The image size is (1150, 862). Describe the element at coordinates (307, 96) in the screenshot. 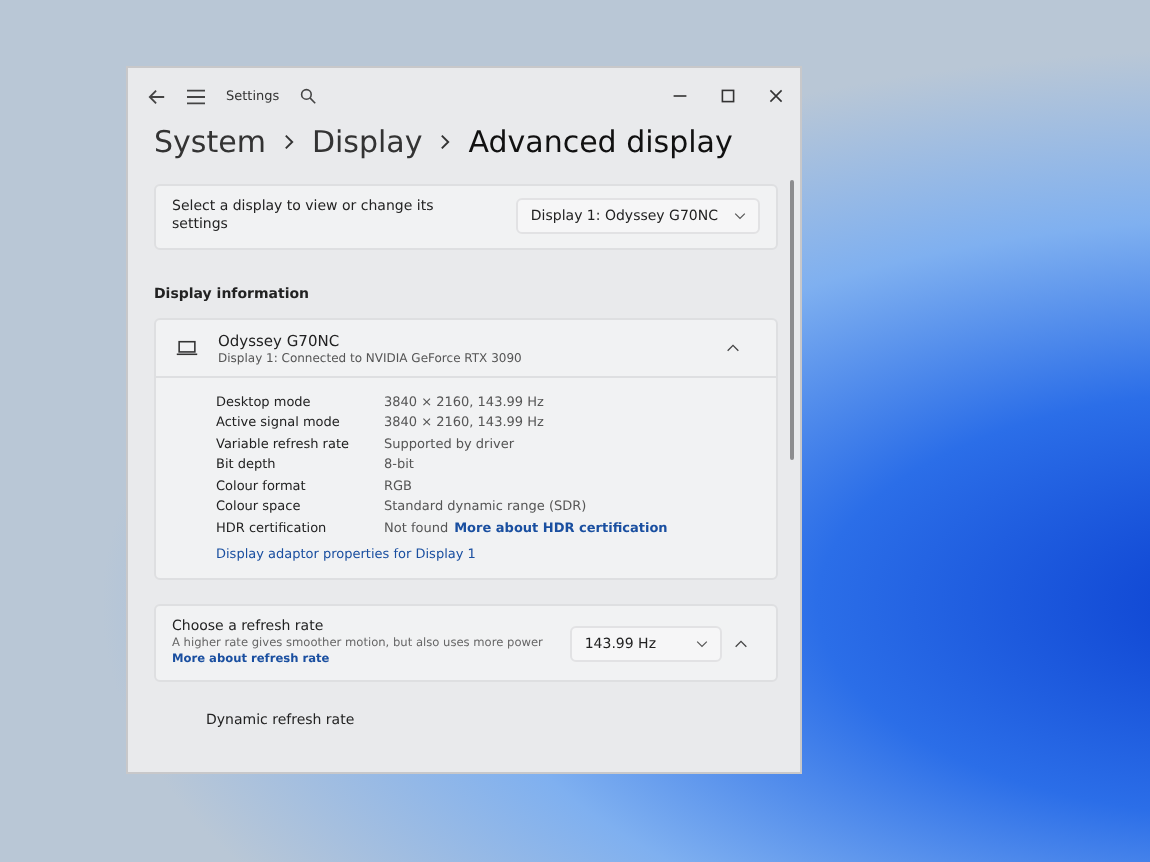

I see `search-icon` at that location.